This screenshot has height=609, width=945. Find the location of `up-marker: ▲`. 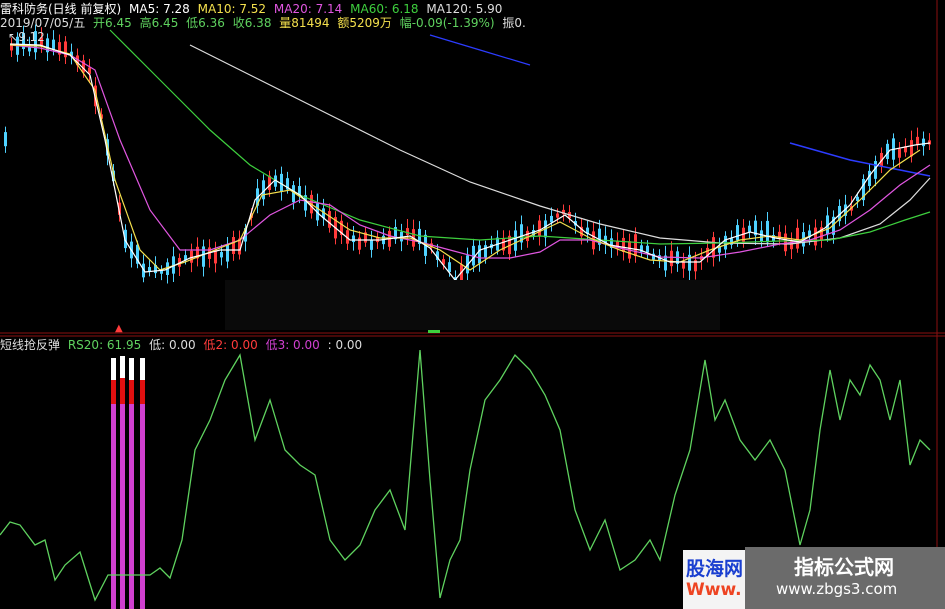

up-marker: ▲ is located at coordinates (119, 328).